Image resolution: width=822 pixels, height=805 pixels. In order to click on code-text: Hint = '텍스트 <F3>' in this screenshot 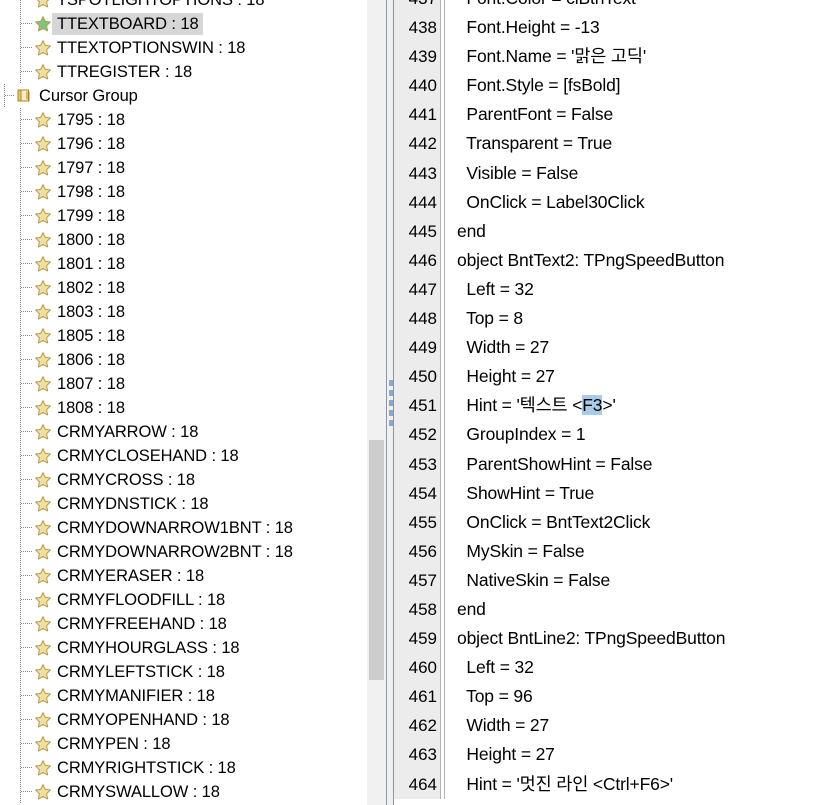, I will do `click(633, 405)`.